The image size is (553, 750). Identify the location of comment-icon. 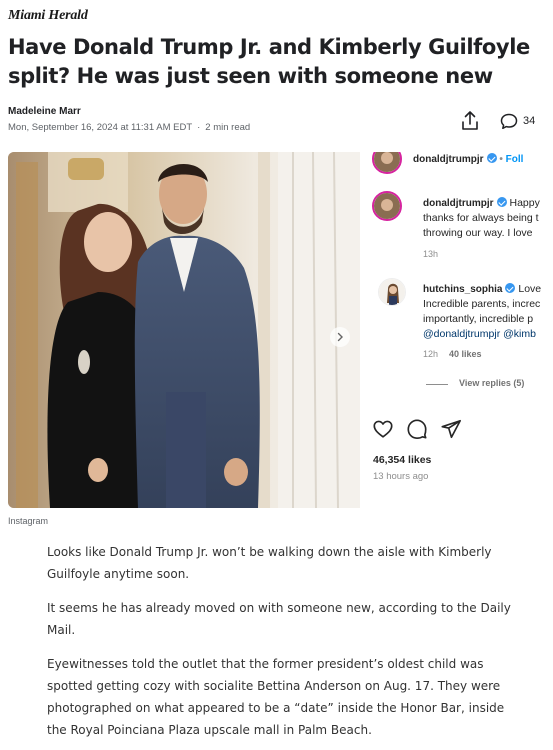
(417, 429).